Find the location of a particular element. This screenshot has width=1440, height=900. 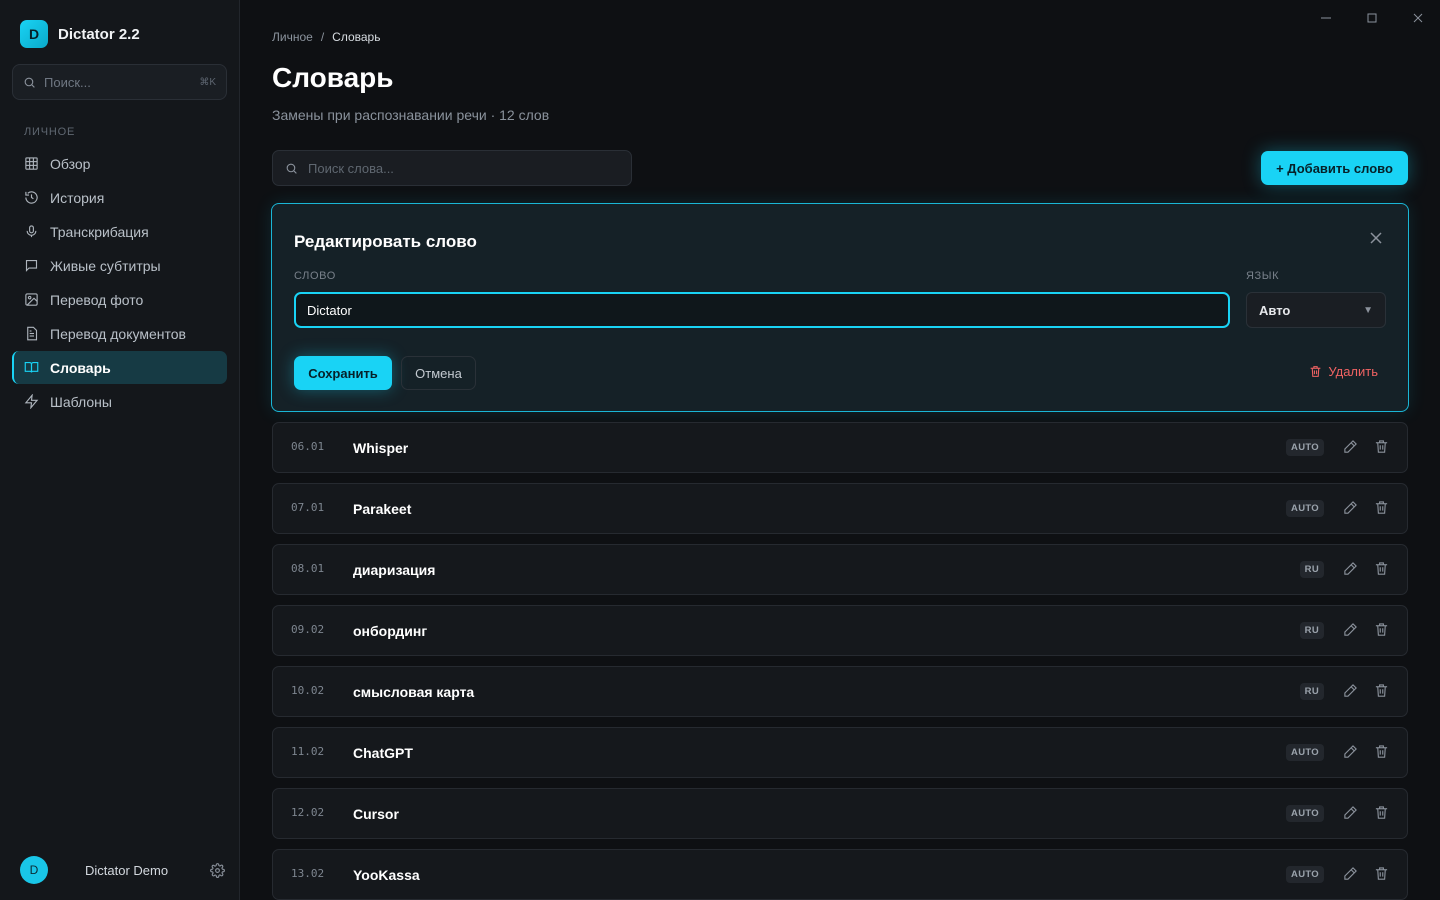

word-row: 08.01 диаризация RU is located at coordinates (840, 569).